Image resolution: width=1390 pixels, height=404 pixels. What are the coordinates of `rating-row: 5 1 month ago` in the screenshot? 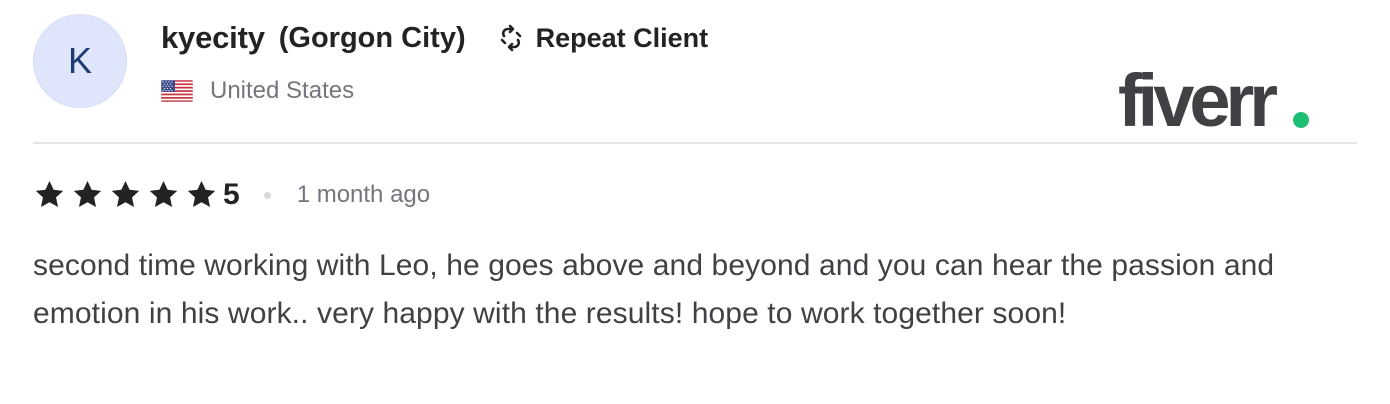 It's located at (231, 195).